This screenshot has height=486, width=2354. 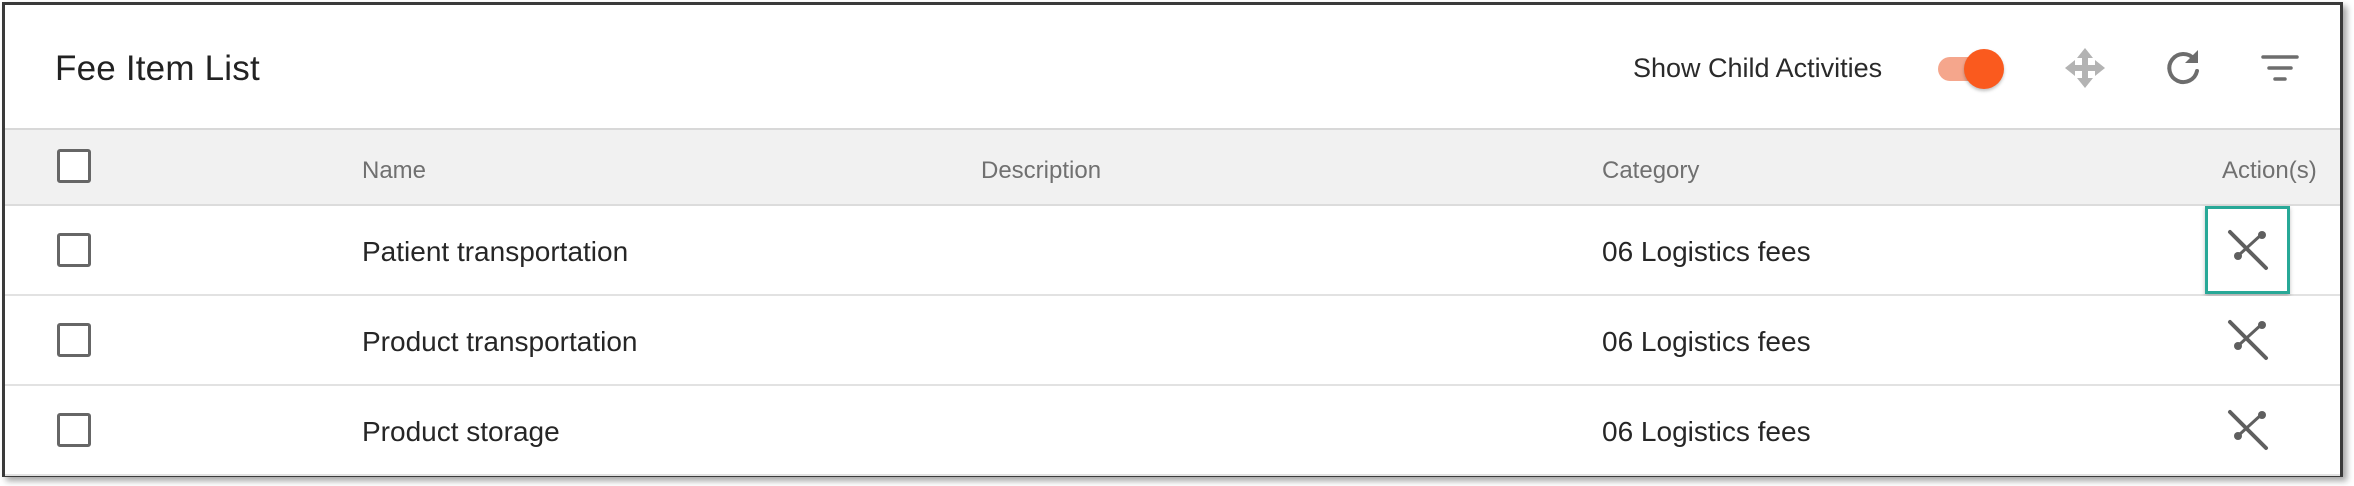 What do you see at coordinates (394, 171) in the screenshot?
I see `column-header-name: Name` at bounding box center [394, 171].